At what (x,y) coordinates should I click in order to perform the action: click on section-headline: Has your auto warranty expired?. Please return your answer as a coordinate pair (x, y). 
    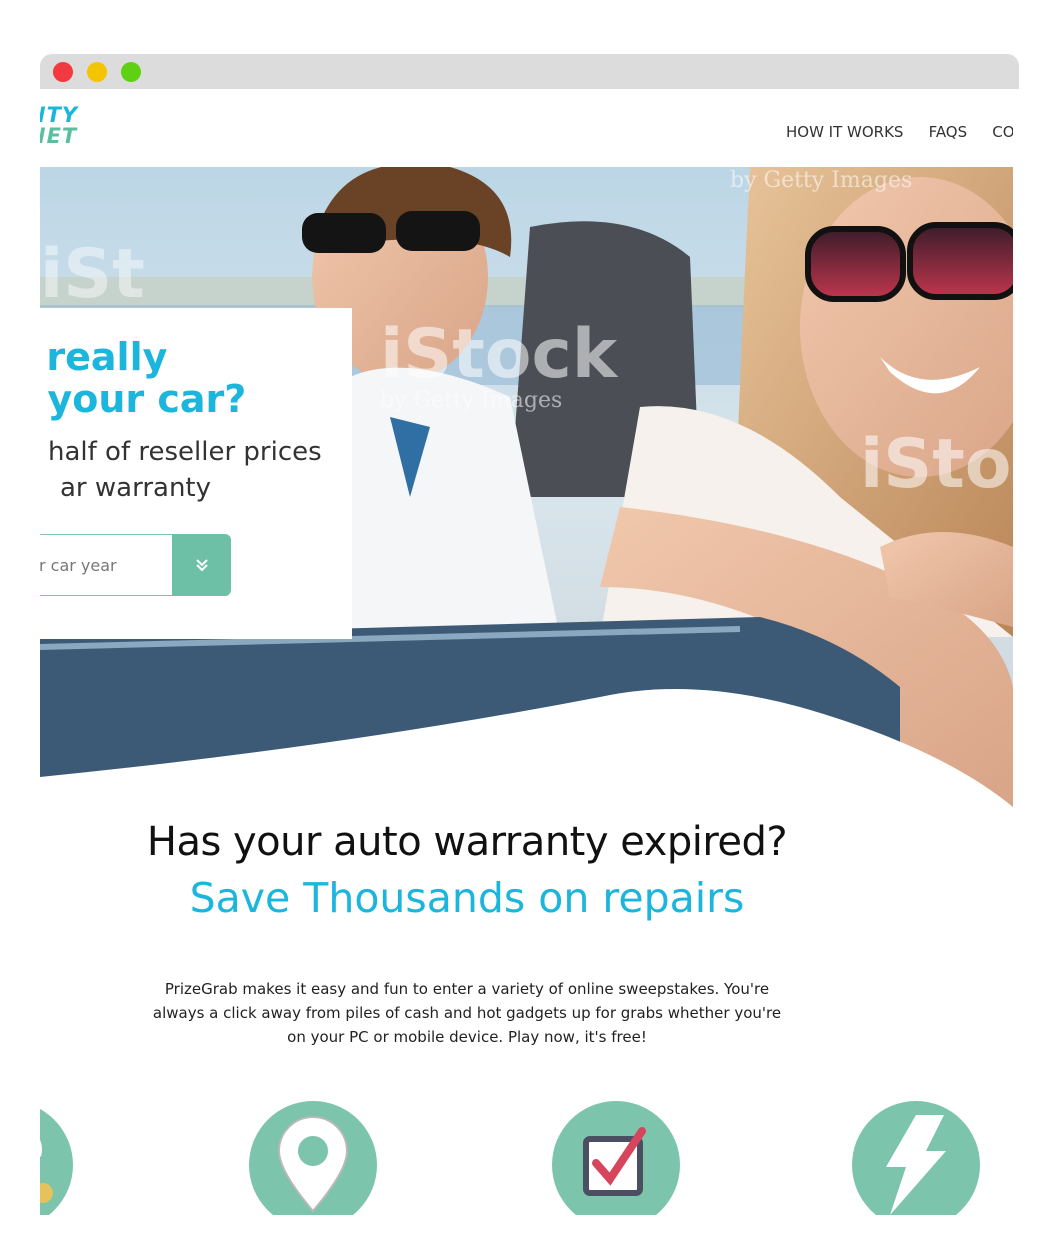
    Looking at the image, I should click on (467, 842).